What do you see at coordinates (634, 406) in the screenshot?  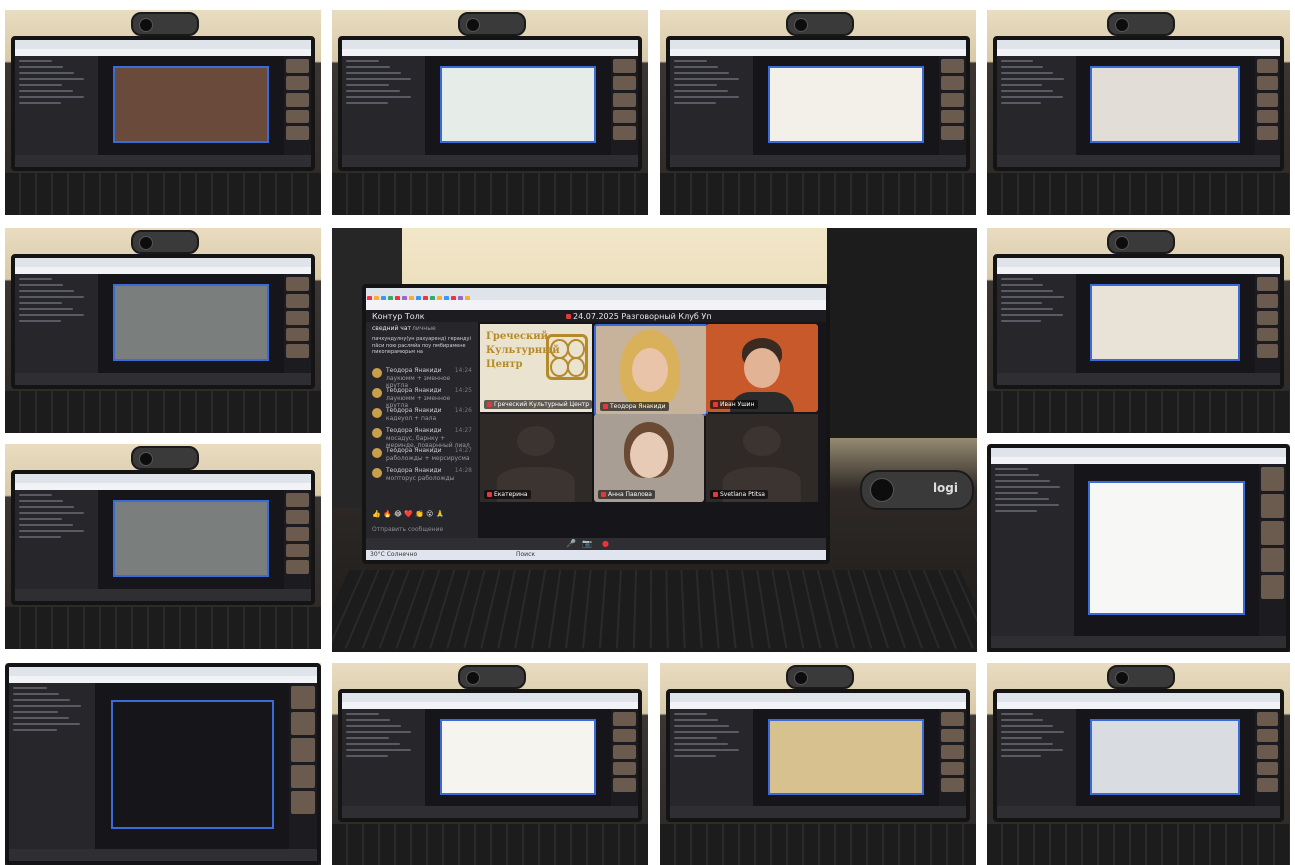 I see `woman-nametag: Теодора Янакиди` at bounding box center [634, 406].